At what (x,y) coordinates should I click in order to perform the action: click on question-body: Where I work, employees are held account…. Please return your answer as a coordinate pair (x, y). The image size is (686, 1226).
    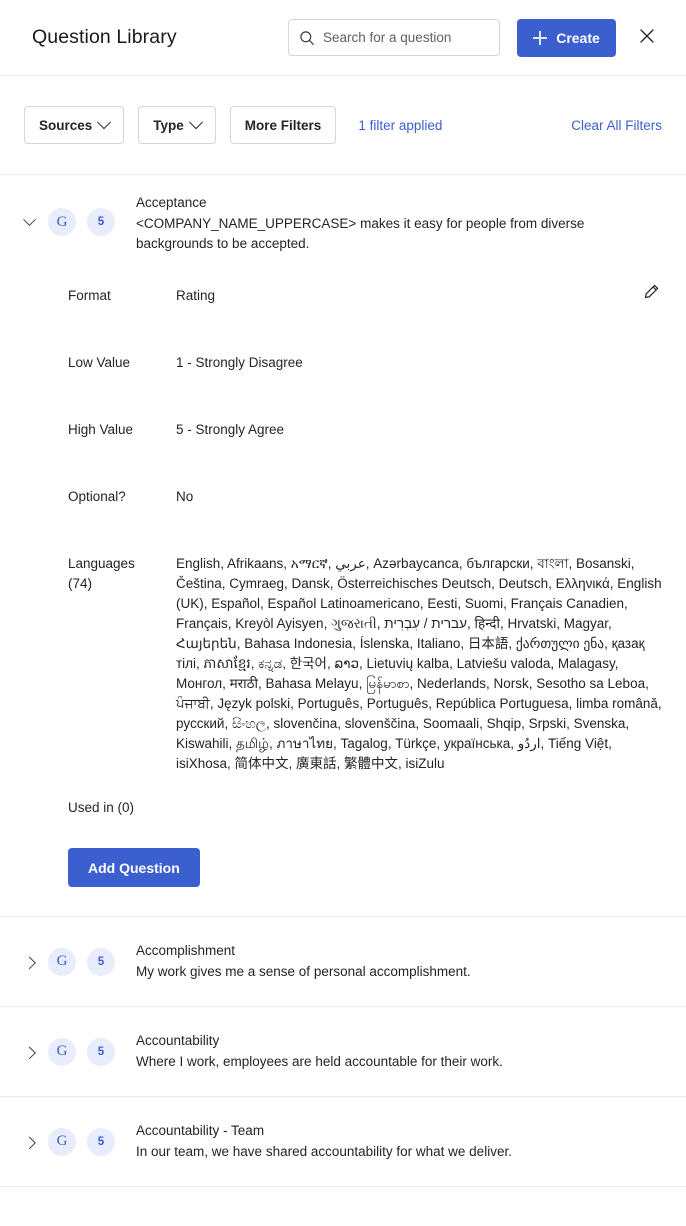
    Looking at the image, I should click on (319, 1061).